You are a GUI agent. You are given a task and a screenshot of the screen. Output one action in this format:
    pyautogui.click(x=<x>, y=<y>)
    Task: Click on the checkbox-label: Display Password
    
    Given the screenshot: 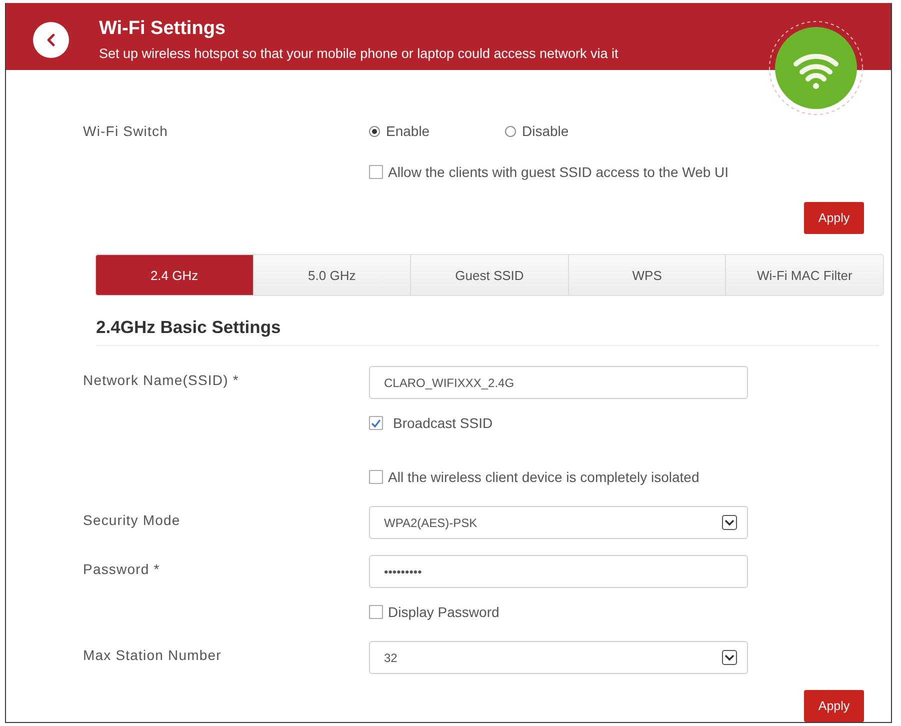 What is the action you would take?
    pyautogui.click(x=444, y=612)
    